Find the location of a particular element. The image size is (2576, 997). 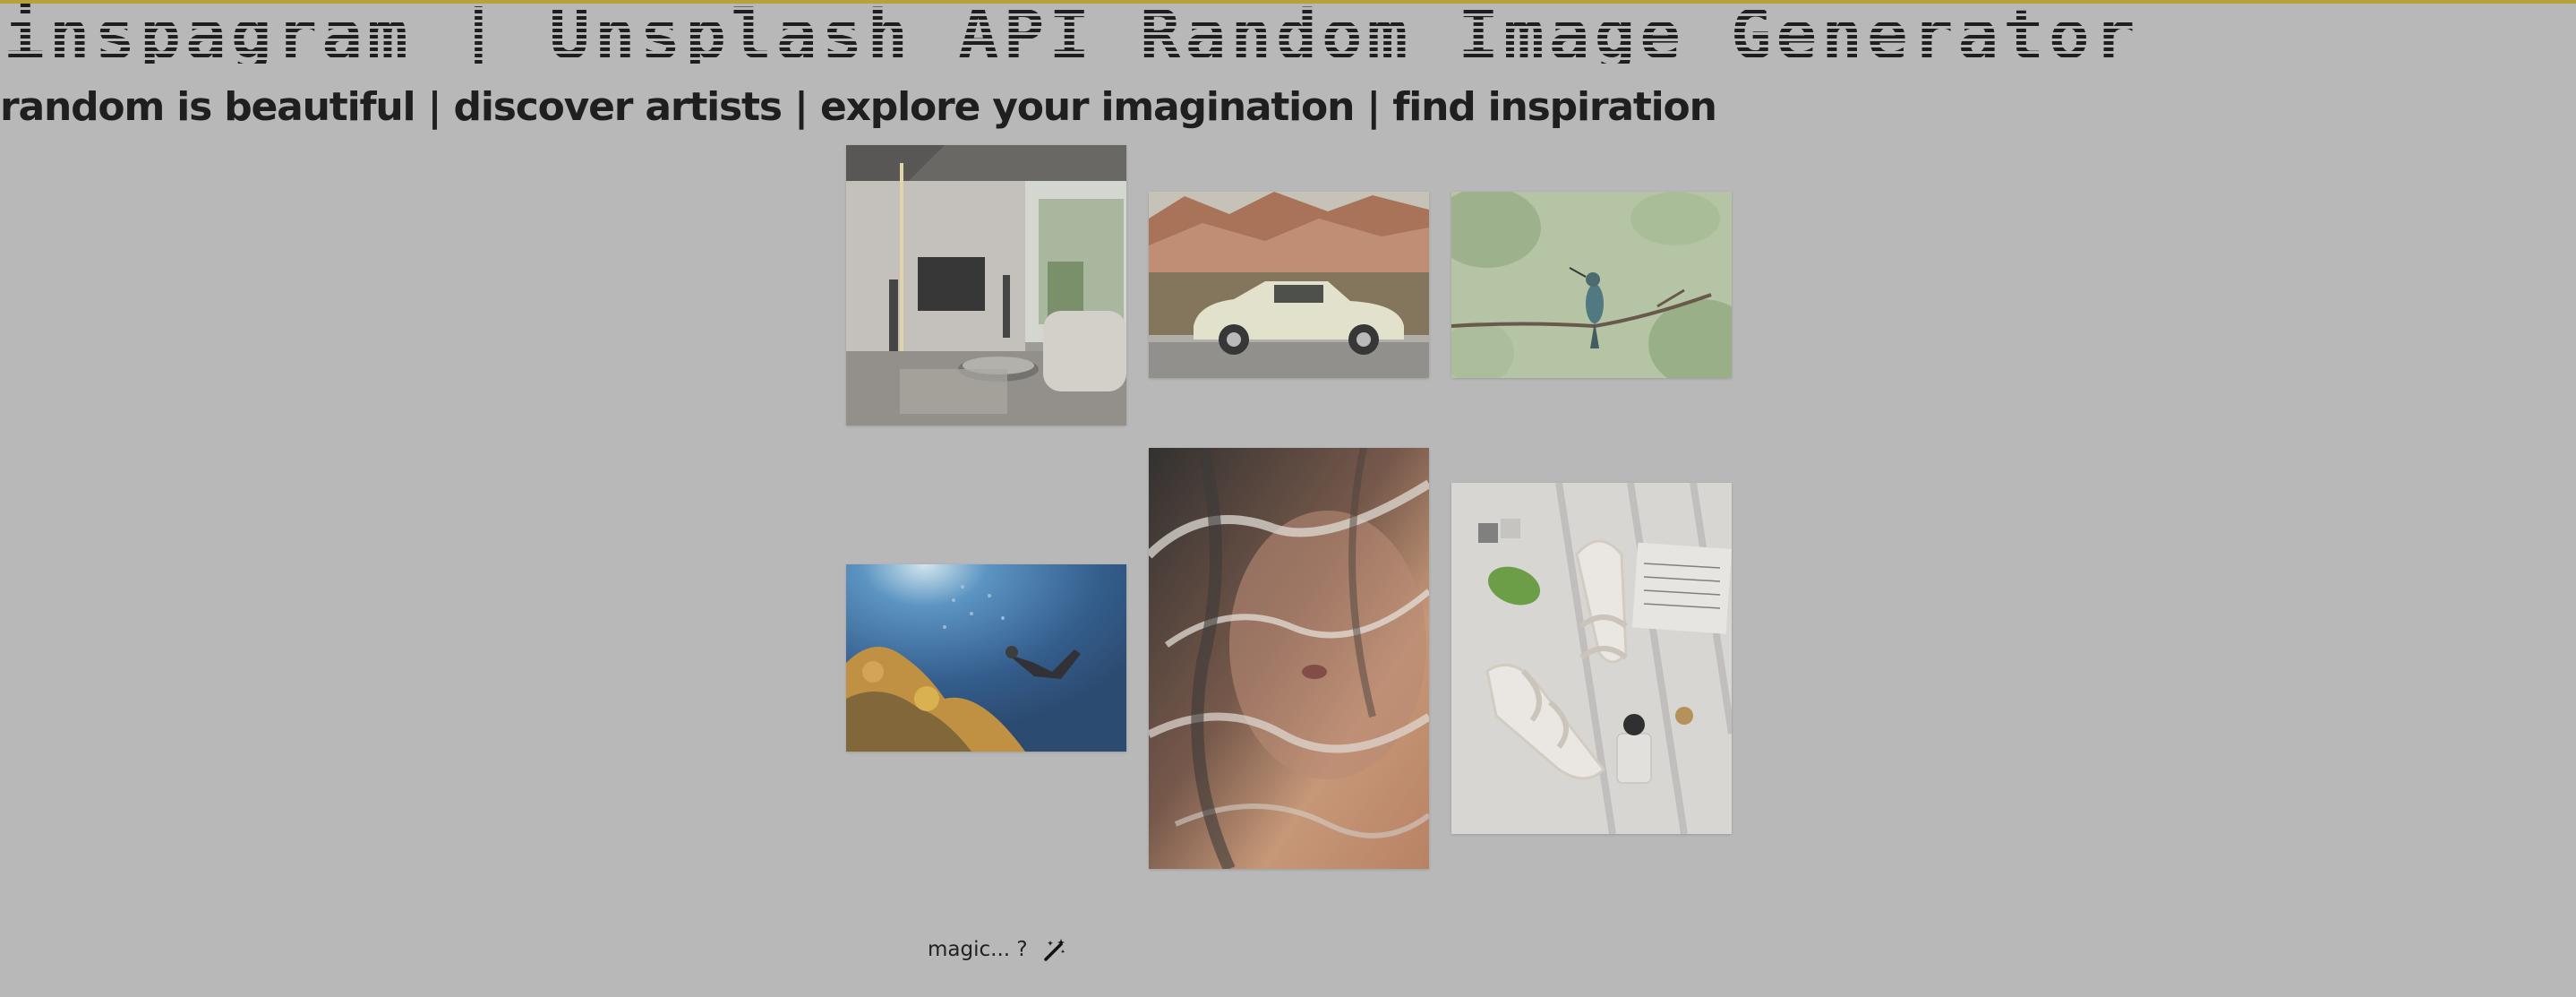

footer-label: magic... ? is located at coordinates (978, 949).